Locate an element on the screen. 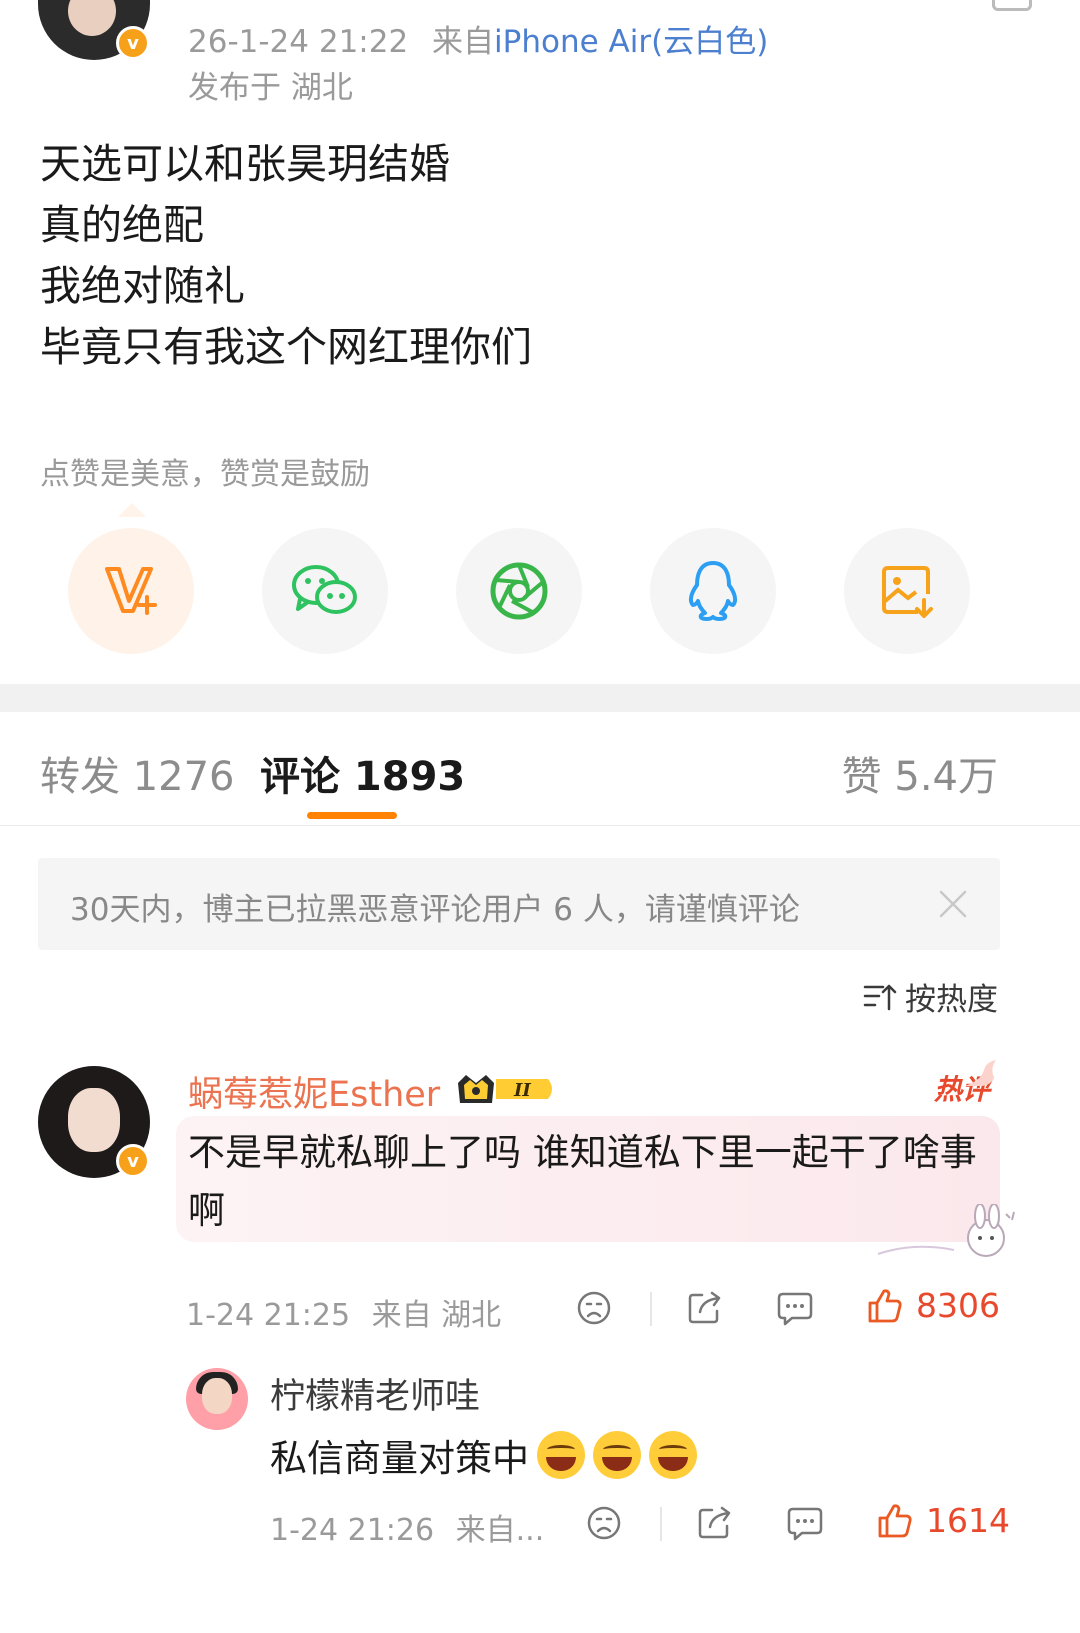  reply-author-name: 柠檬精老师哇 is located at coordinates (375, 1393).